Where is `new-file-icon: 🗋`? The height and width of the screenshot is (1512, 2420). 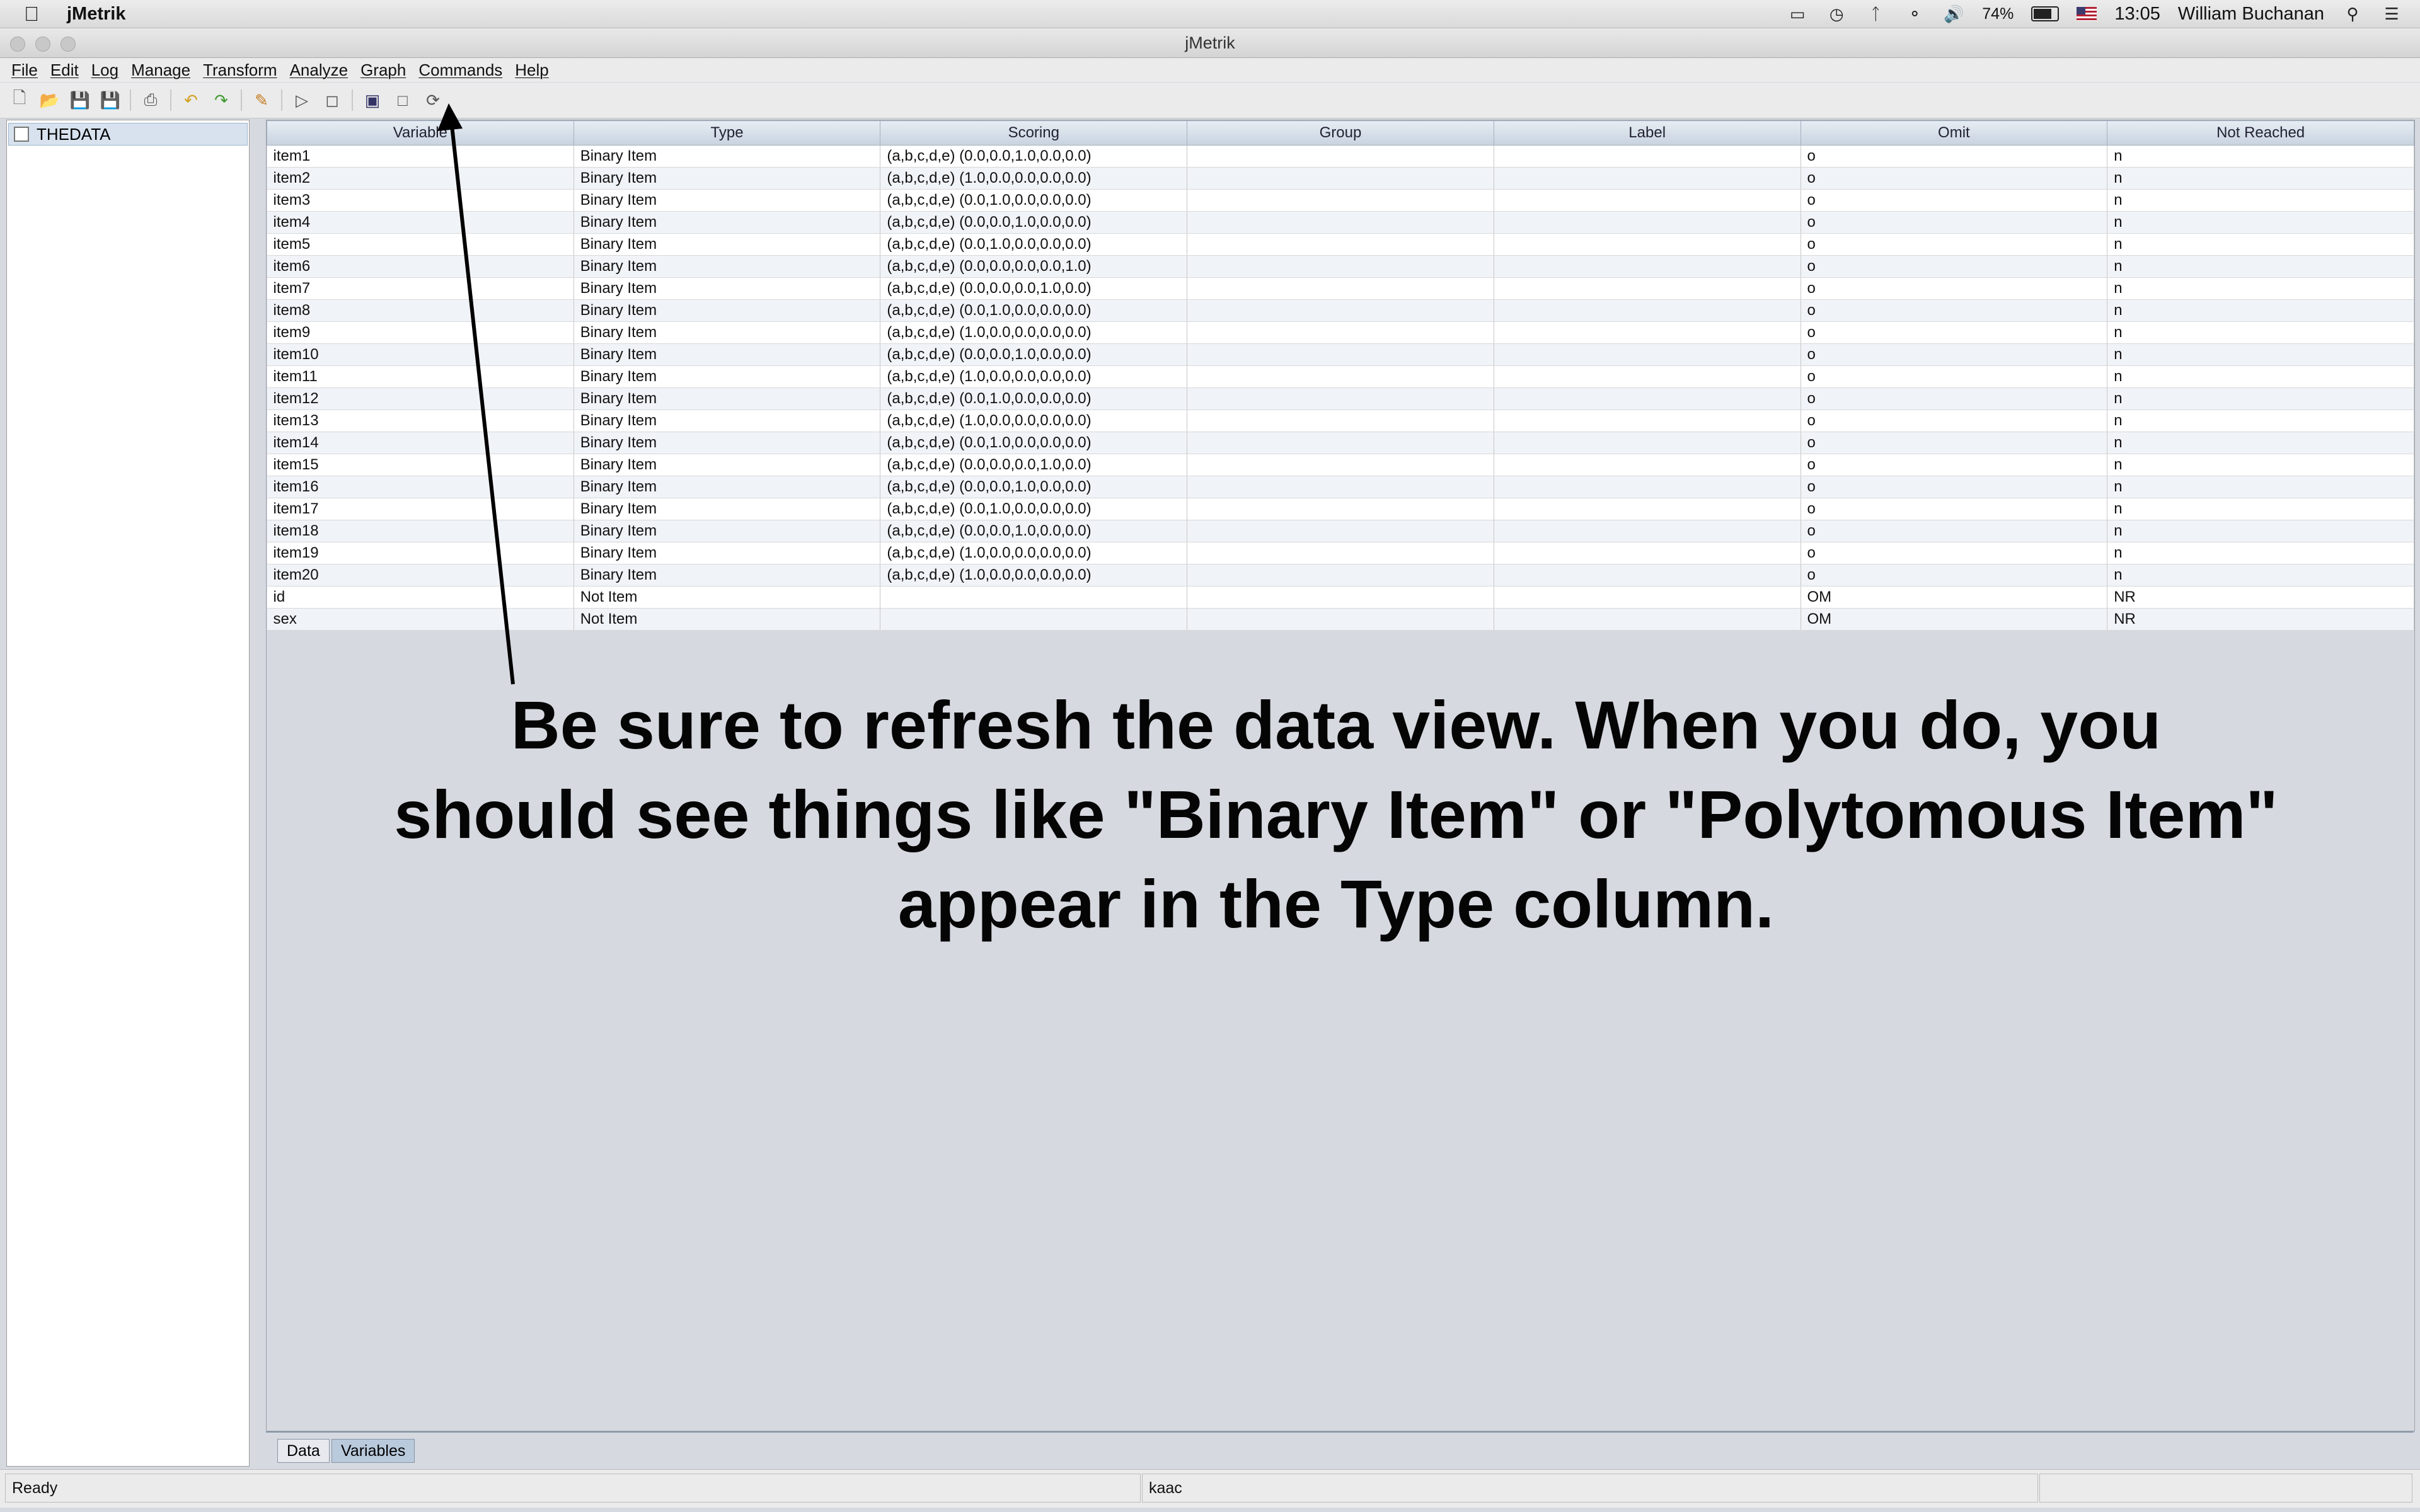
new-file-icon: 🗋 is located at coordinates (19, 99).